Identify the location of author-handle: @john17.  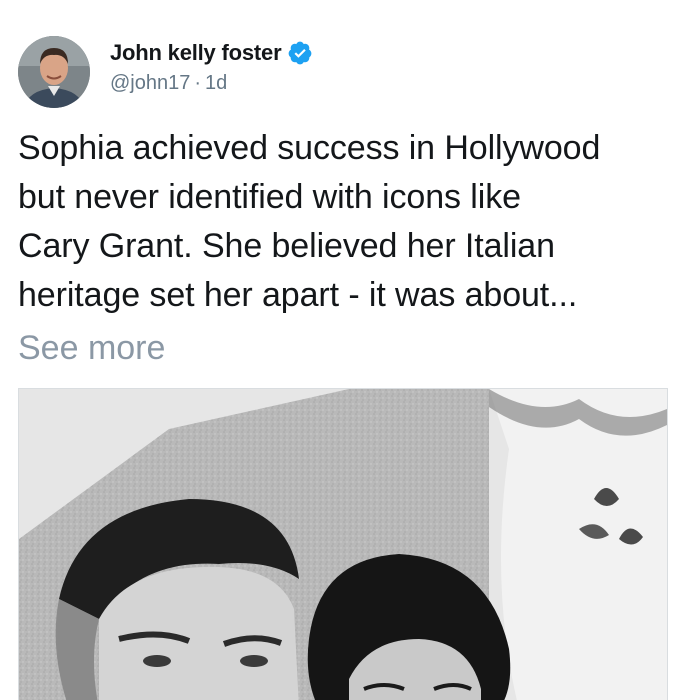
(150, 83).